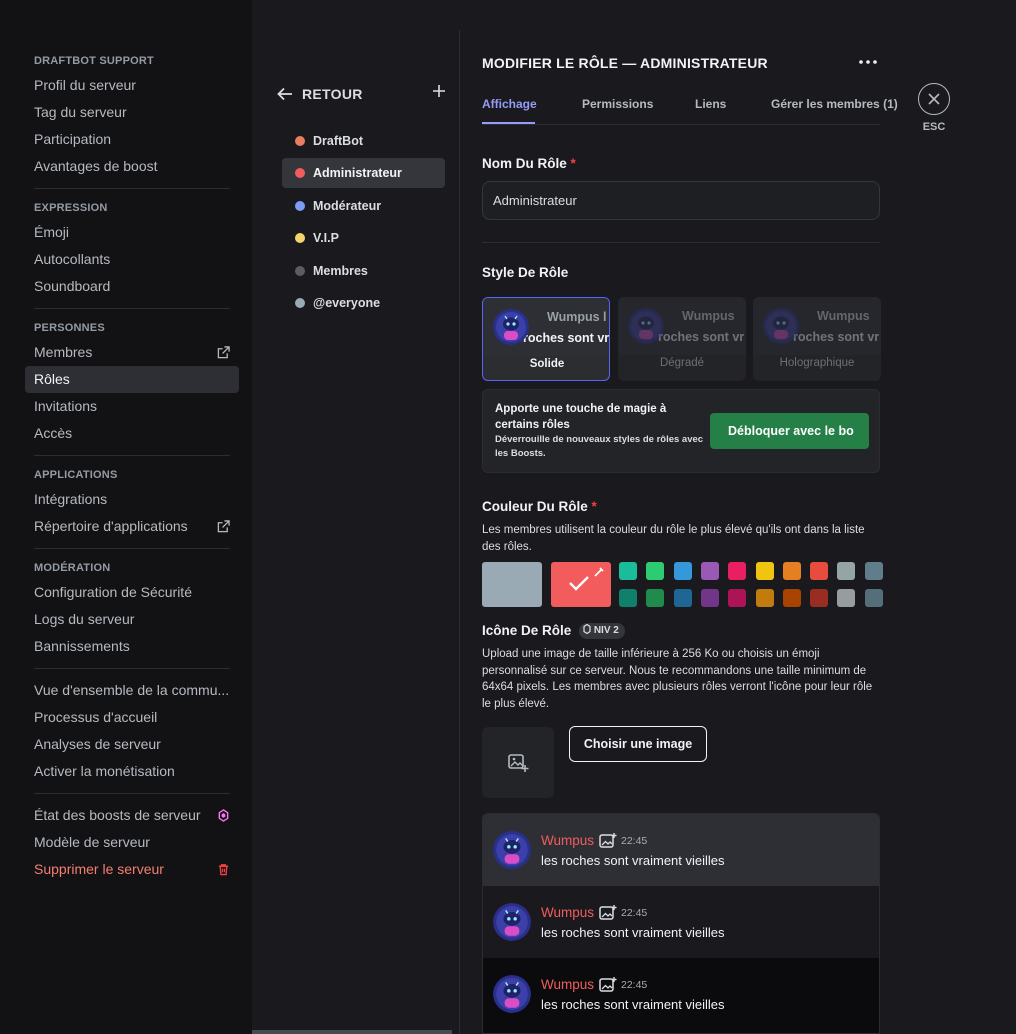  Describe the element at coordinates (439, 91) in the screenshot. I see `add-role-plus-icon` at that location.